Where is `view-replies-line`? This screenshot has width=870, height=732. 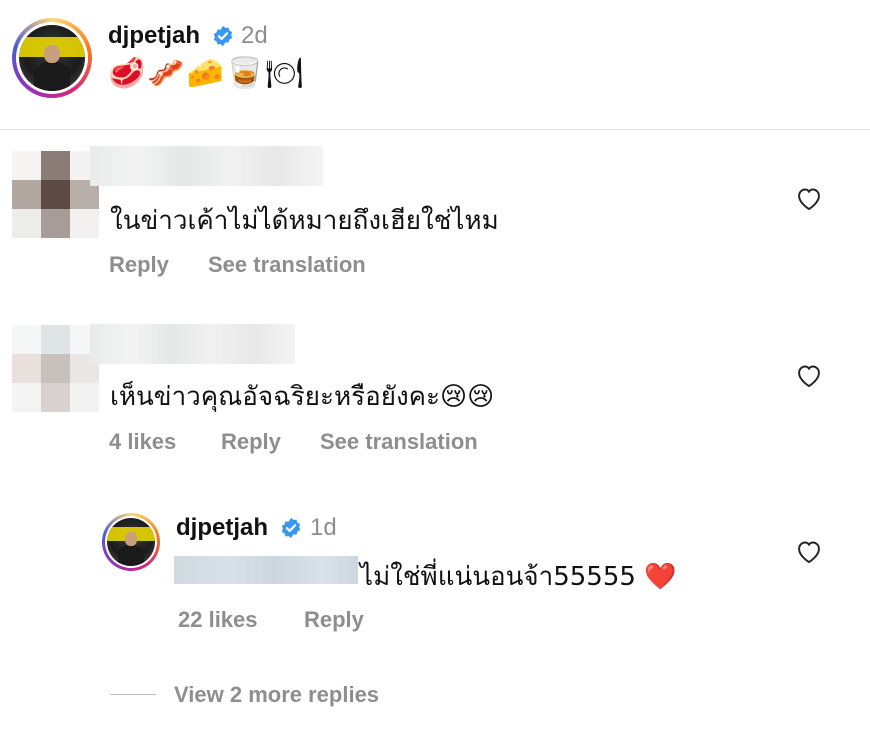
view-replies-line is located at coordinates (133, 694).